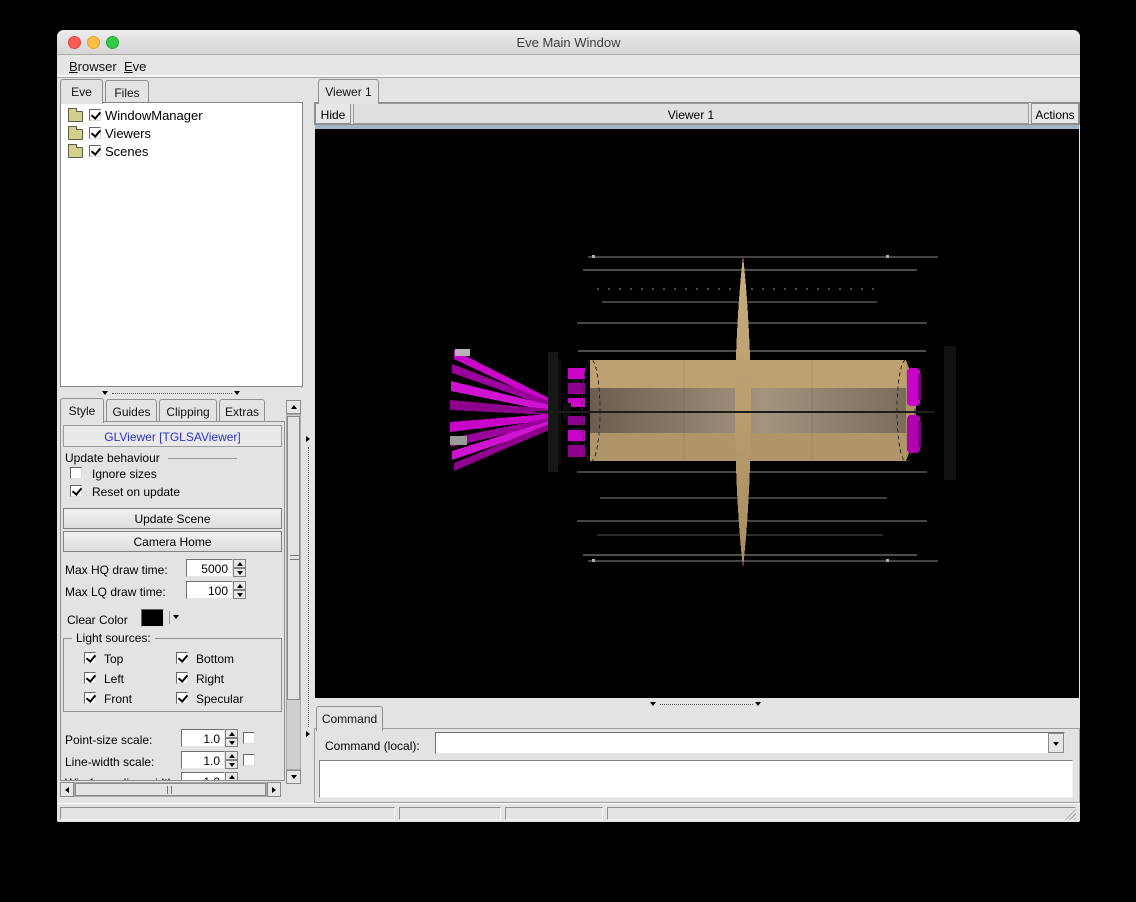  What do you see at coordinates (349, 718) in the screenshot?
I see `tab-command: Command` at bounding box center [349, 718].